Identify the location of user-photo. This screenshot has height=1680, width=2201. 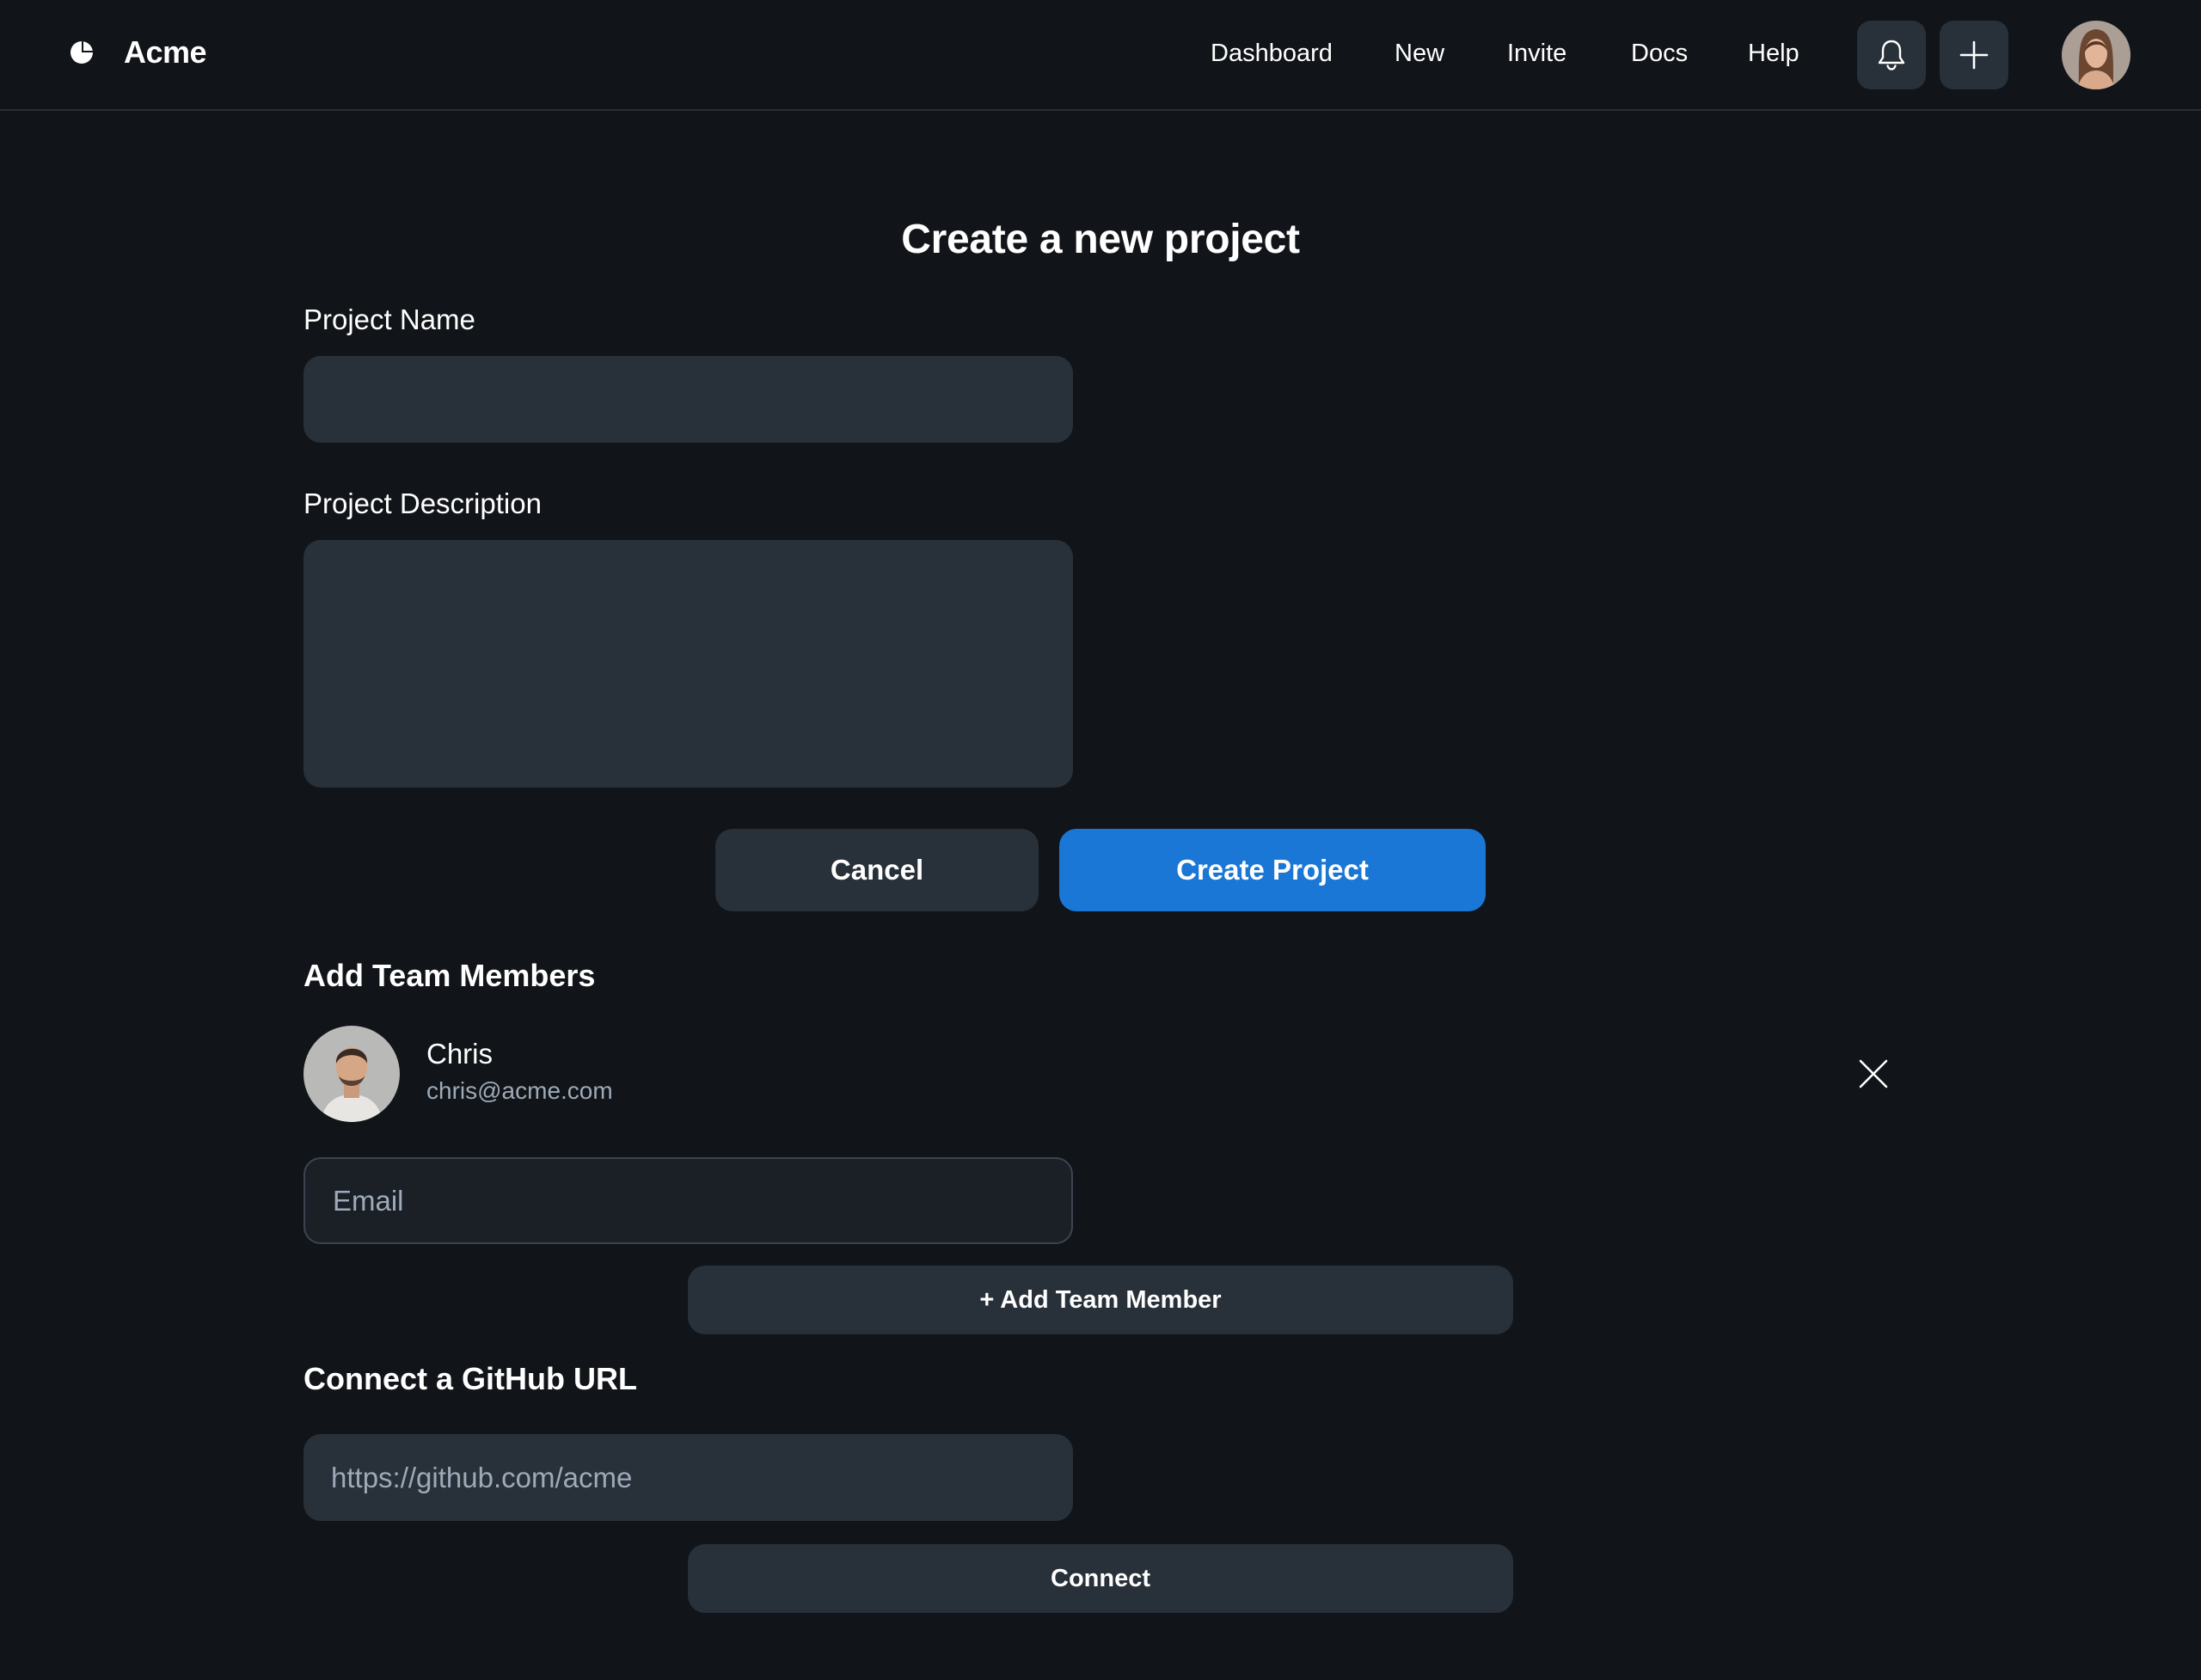
(2096, 55).